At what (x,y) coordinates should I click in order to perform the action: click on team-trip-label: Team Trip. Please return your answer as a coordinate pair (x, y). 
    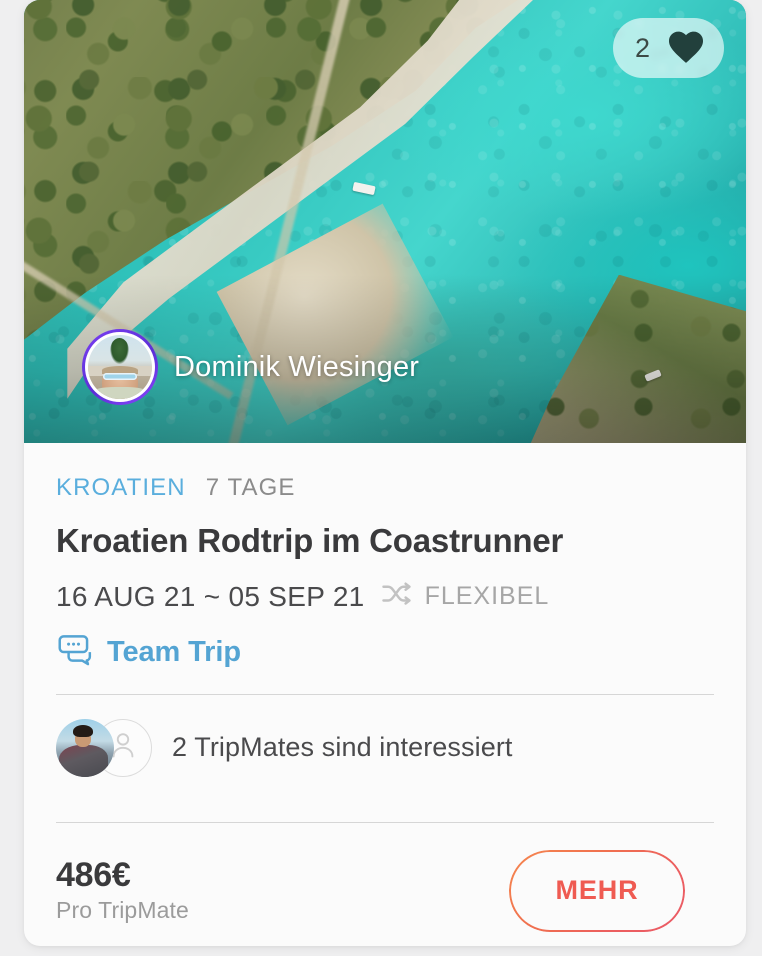
    Looking at the image, I should click on (174, 651).